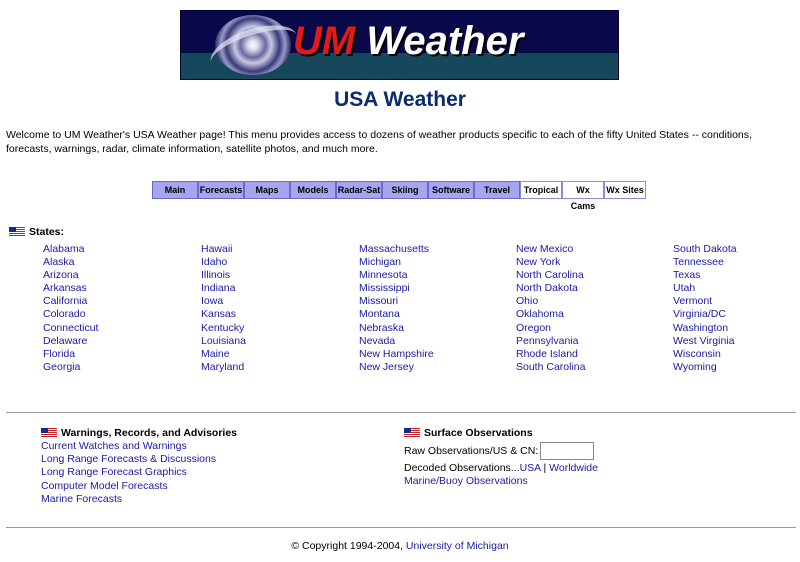 The height and width of the screenshot is (562, 800). What do you see at coordinates (705, 249) in the screenshot?
I see `state-link-south-dakota: South Dakota` at bounding box center [705, 249].